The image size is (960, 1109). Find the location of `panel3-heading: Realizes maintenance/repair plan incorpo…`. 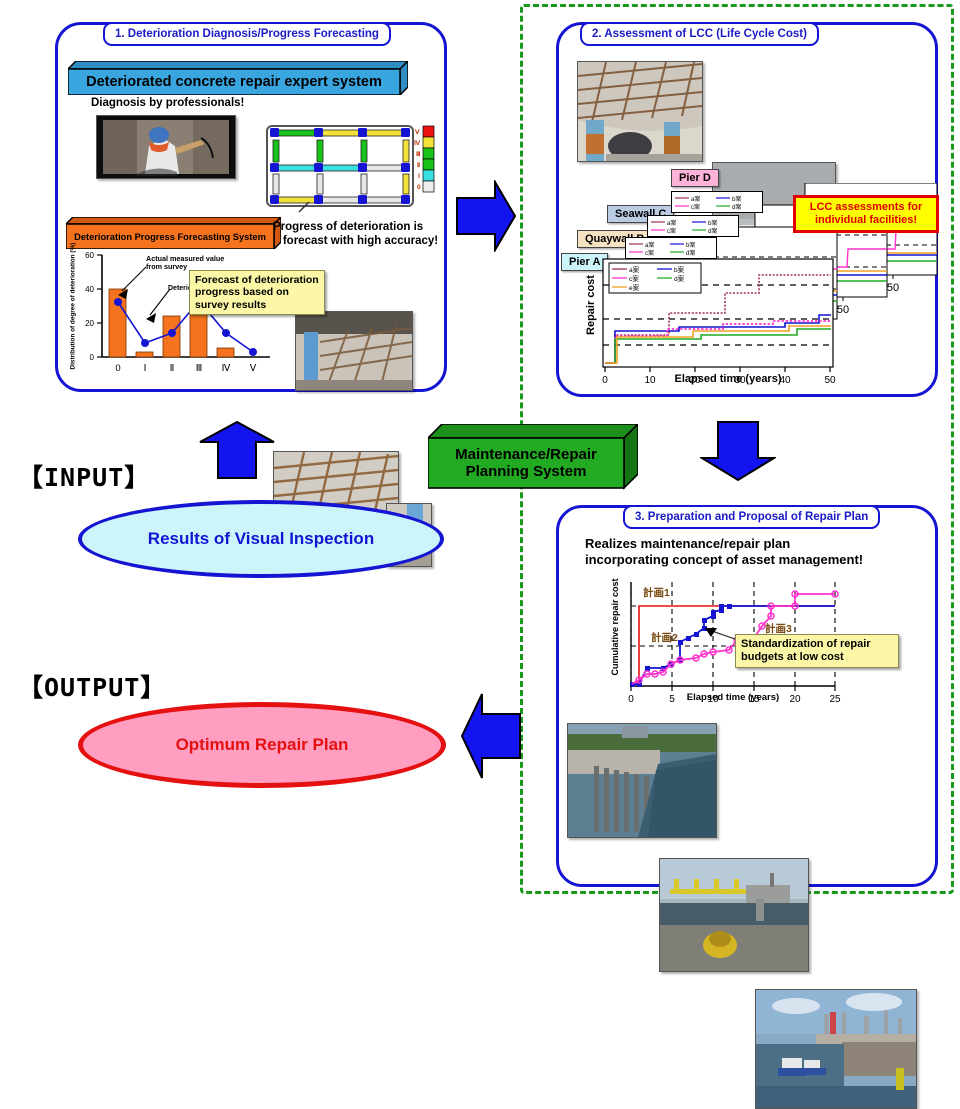

panel3-heading: Realizes maintenance/repair plan incorpo… is located at coordinates (755, 551).